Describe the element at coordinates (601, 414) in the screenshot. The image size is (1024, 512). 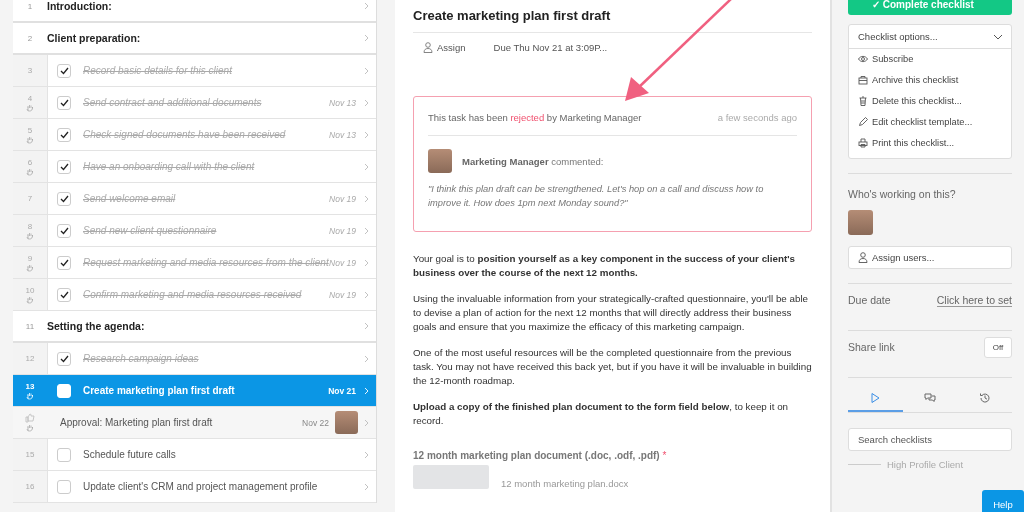
I see `description-paragraph: Upload a copy of the finished plan document to the form field below, to keep it on record.` at that location.